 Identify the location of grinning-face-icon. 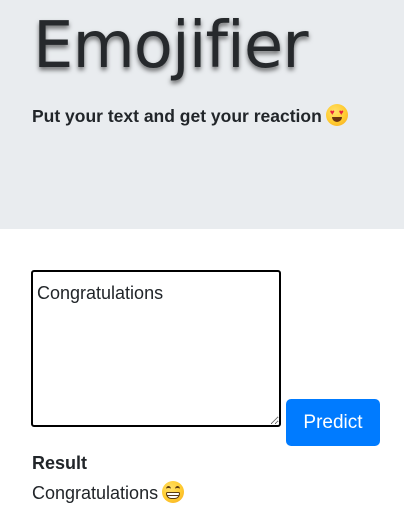
(173, 492).